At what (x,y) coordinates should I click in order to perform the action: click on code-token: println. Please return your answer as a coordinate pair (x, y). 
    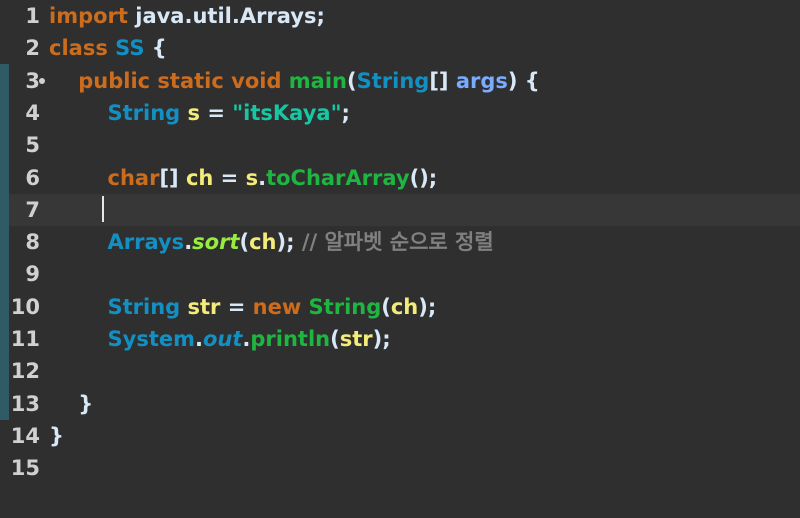
    Looking at the image, I should click on (290, 339).